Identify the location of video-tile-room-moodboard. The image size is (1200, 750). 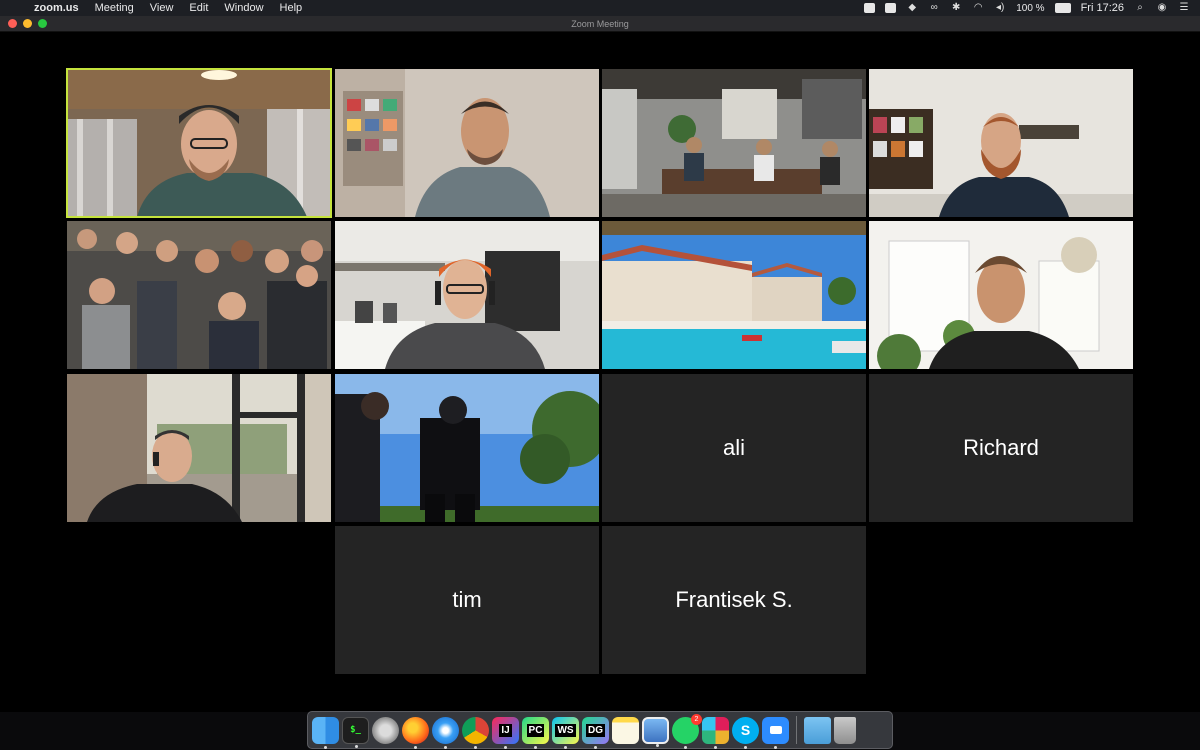
(467, 143).